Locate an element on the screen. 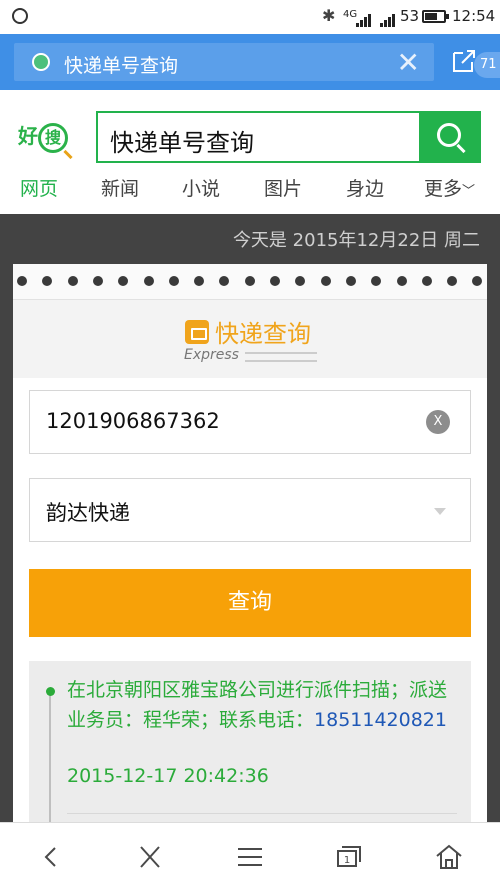 The image size is (500, 889). result-divider is located at coordinates (262, 813).